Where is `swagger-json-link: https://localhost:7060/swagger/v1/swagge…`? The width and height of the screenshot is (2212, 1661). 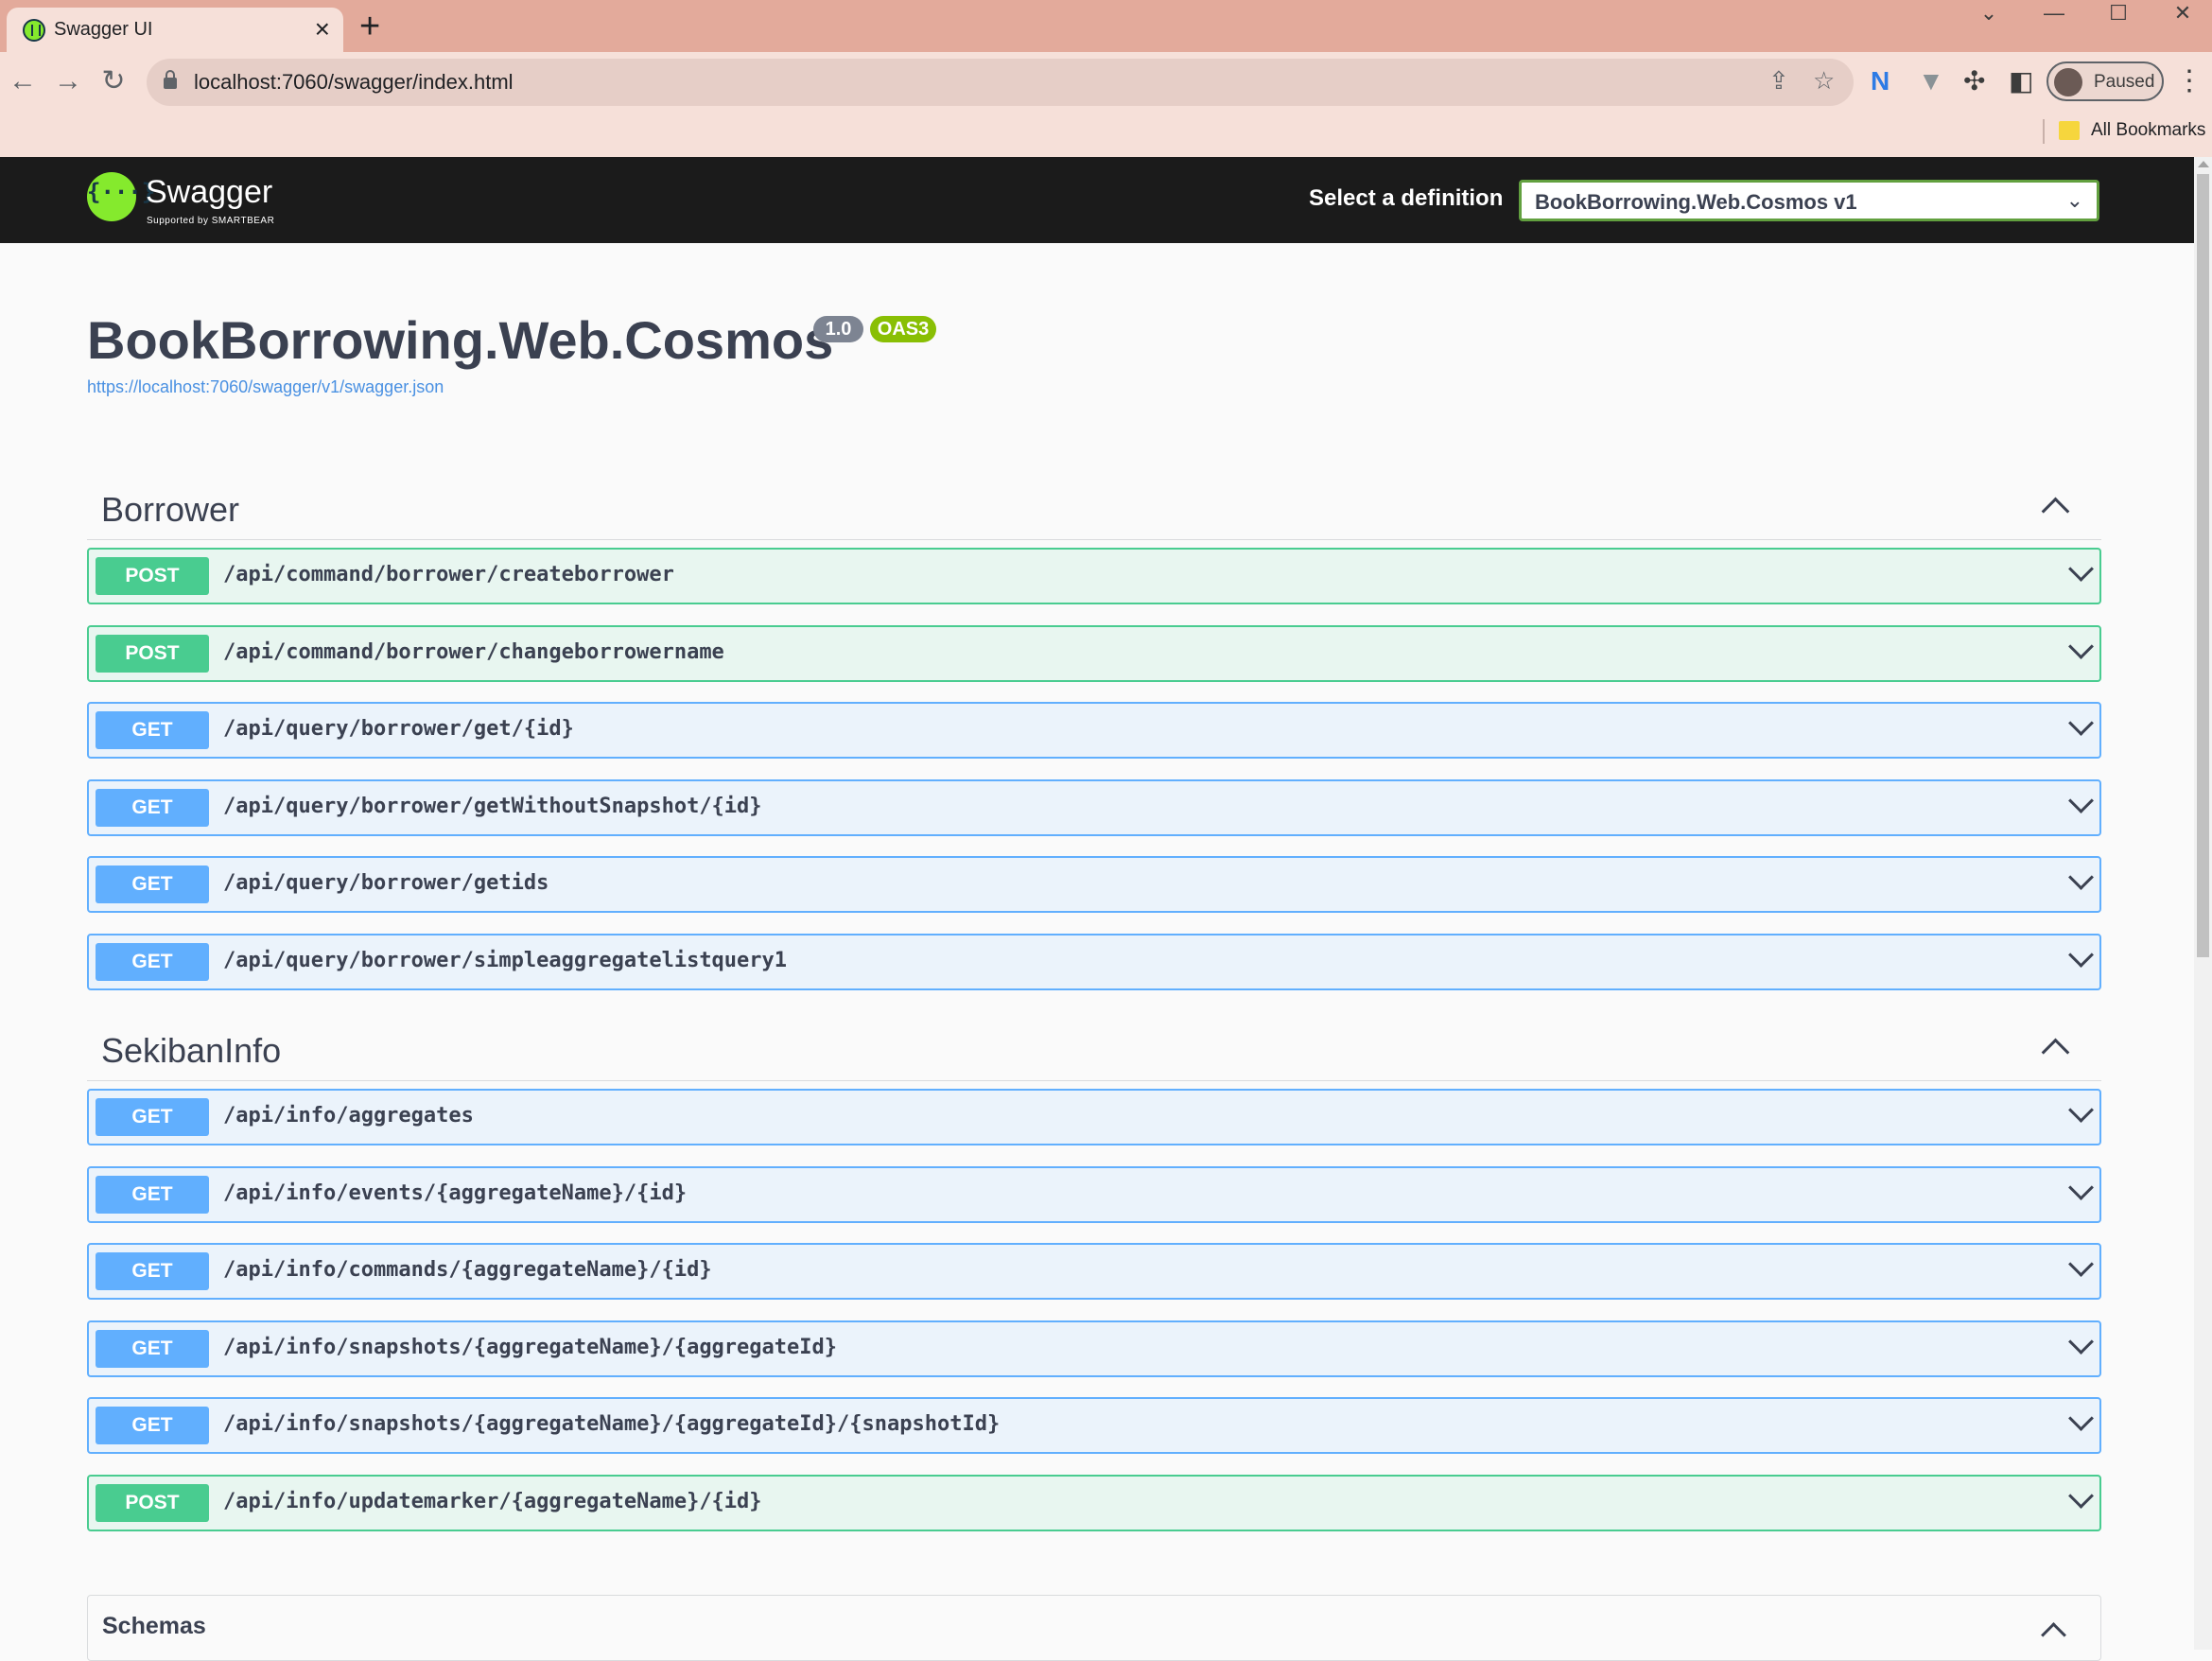
swagger-json-link: https://localhost:7060/swagger/v1/swagge… is located at coordinates (265, 387).